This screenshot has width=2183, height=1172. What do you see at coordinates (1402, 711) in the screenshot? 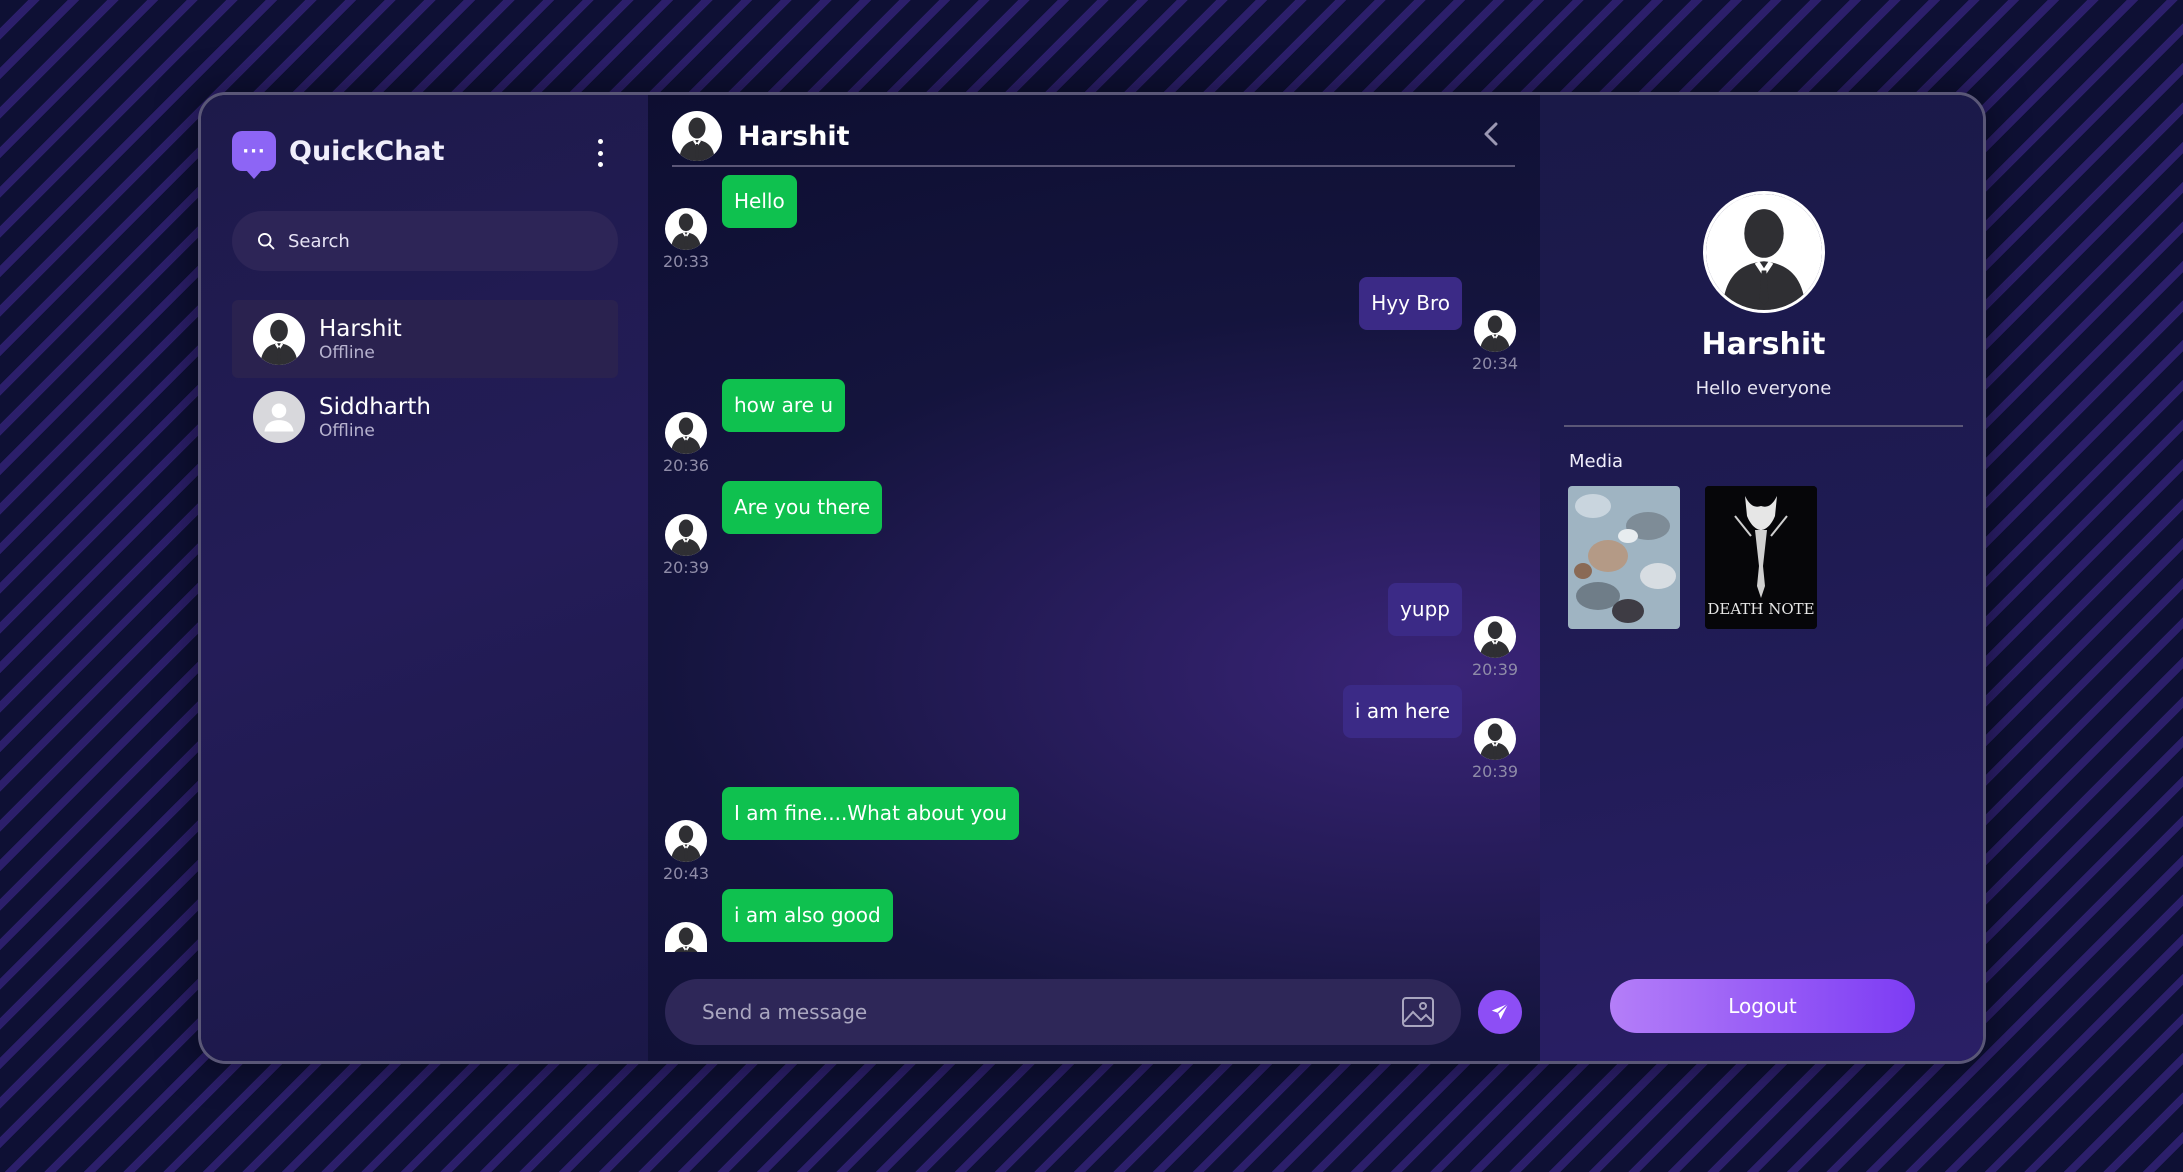
I see `message-bubble: i am here` at bounding box center [1402, 711].